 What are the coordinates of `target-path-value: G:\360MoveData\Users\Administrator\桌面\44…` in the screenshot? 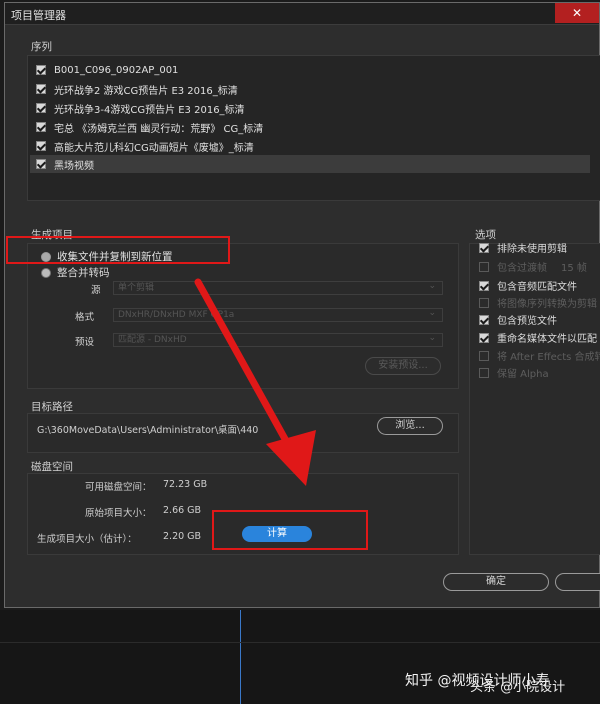 It's located at (148, 430).